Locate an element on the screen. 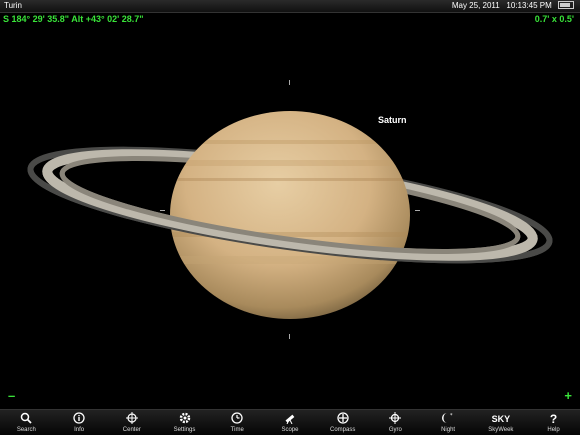 Image resolution: width=580 pixels, height=435 pixels. search-label: Search is located at coordinates (26, 430).